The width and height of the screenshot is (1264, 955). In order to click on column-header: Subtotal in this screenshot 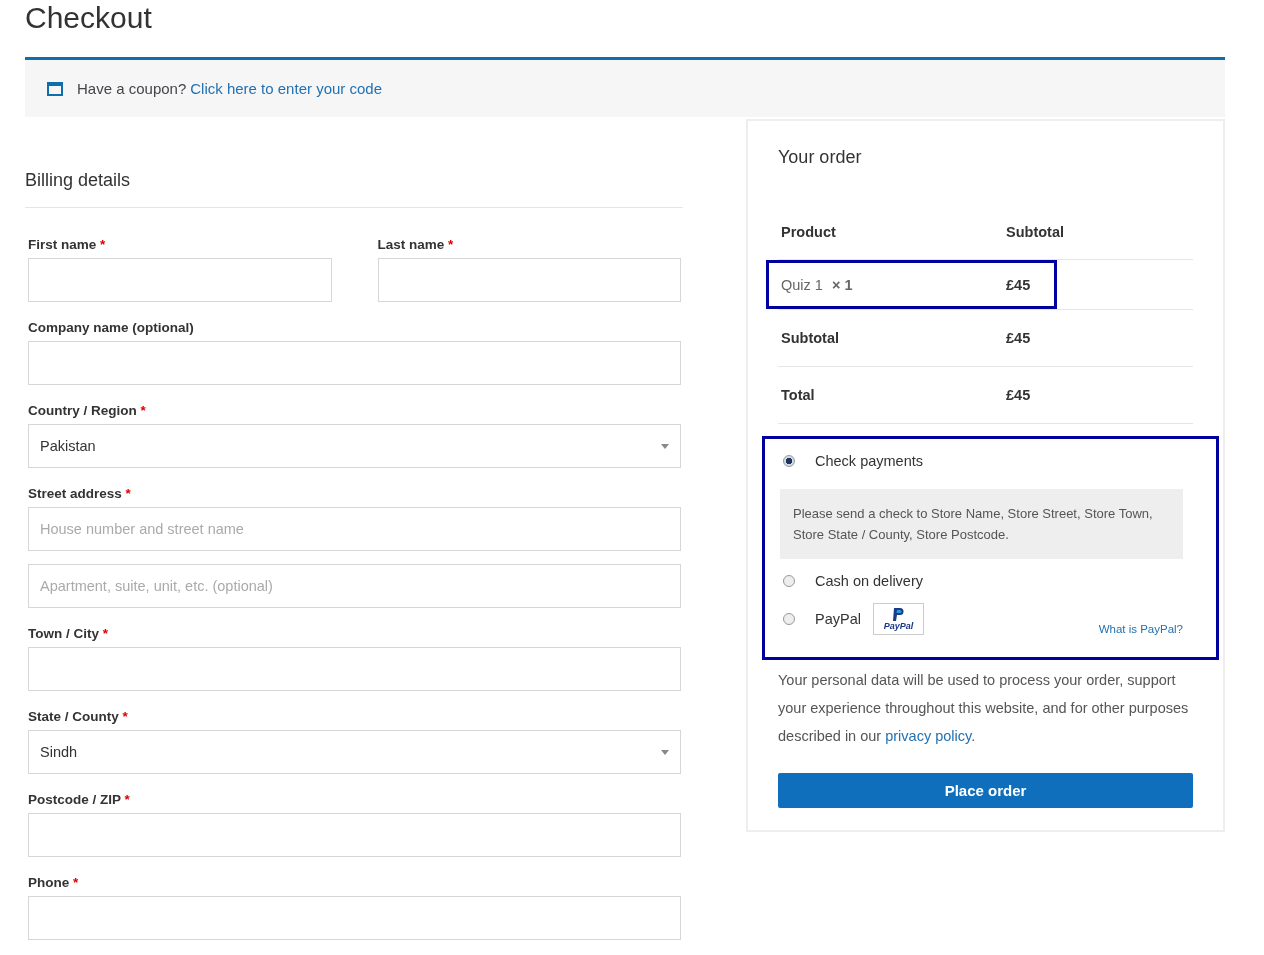, I will do `click(1035, 231)`.